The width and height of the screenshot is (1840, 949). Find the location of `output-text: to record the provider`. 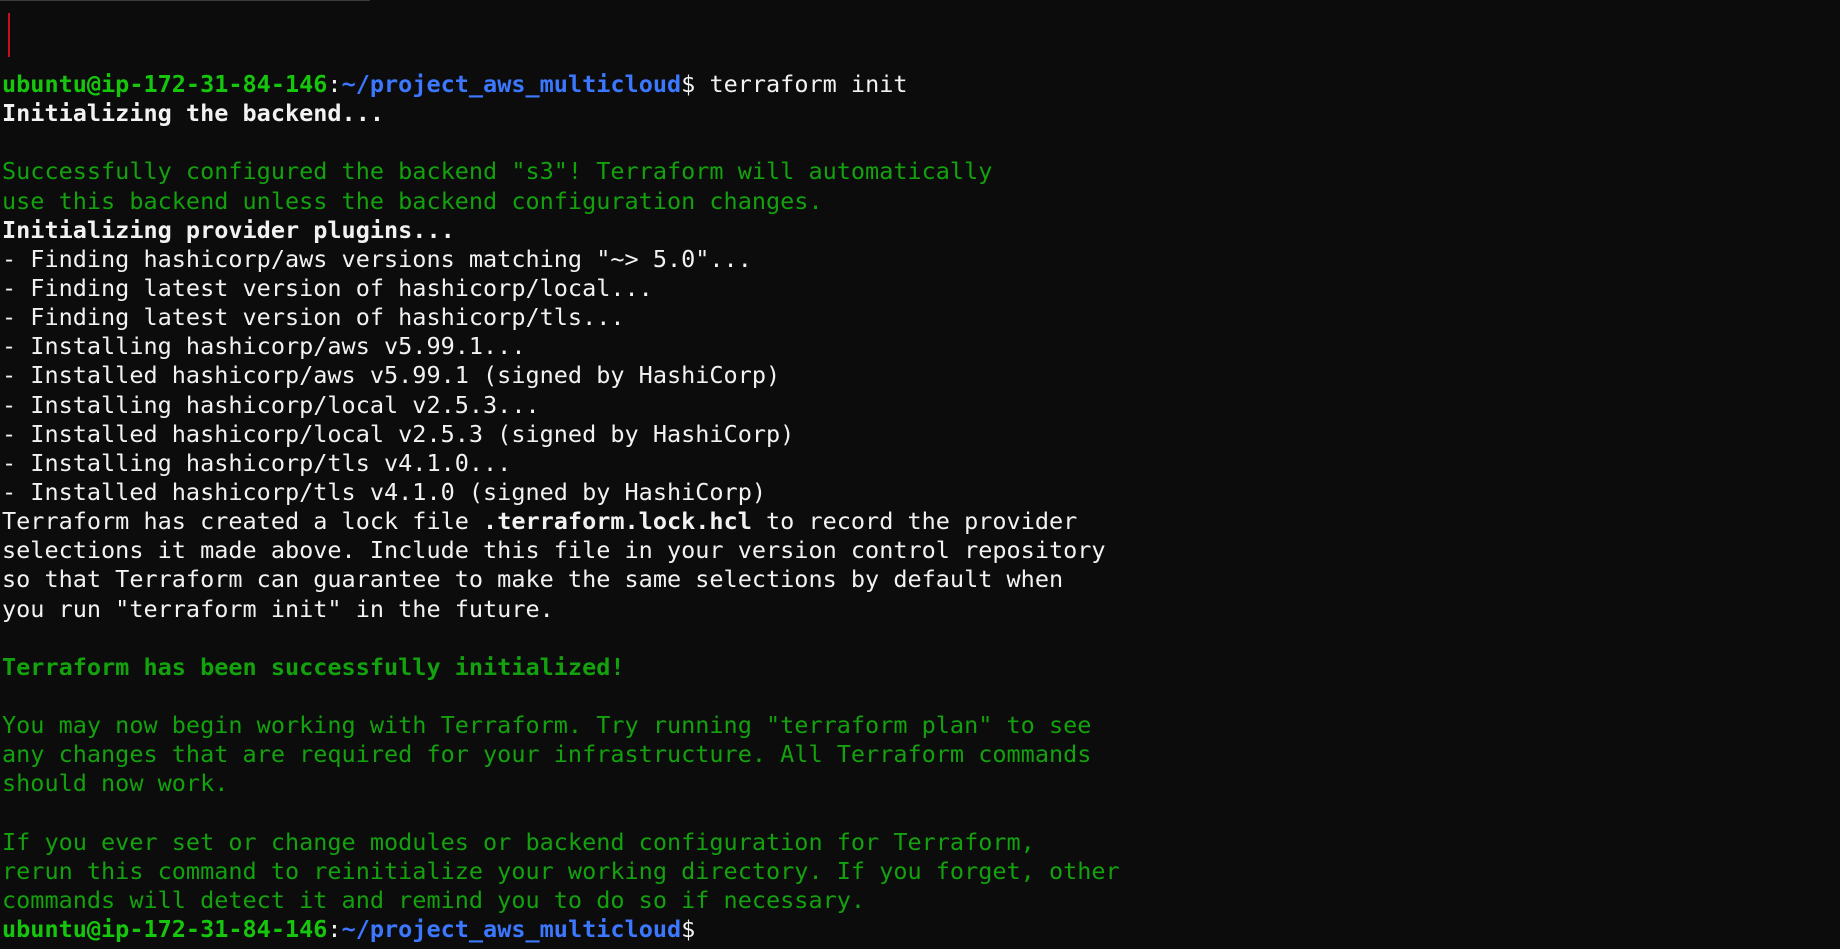

output-text: to record the provider is located at coordinates (914, 521).